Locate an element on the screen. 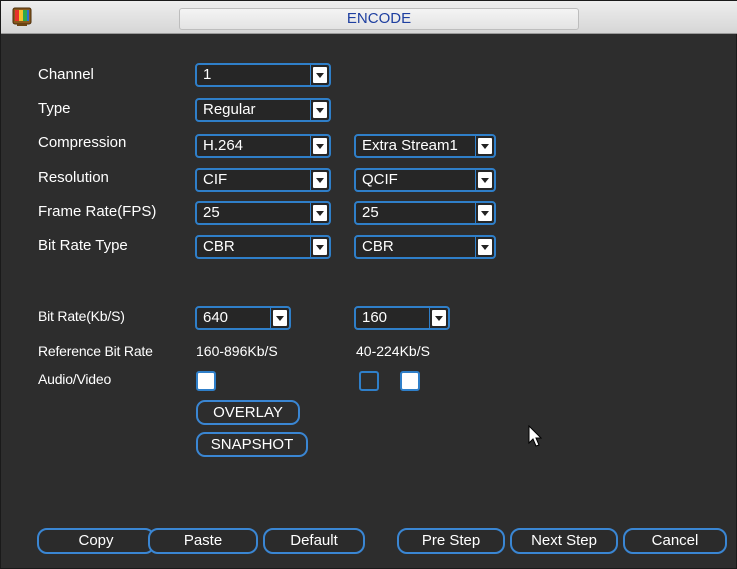  type-select: Regular is located at coordinates (263, 110).